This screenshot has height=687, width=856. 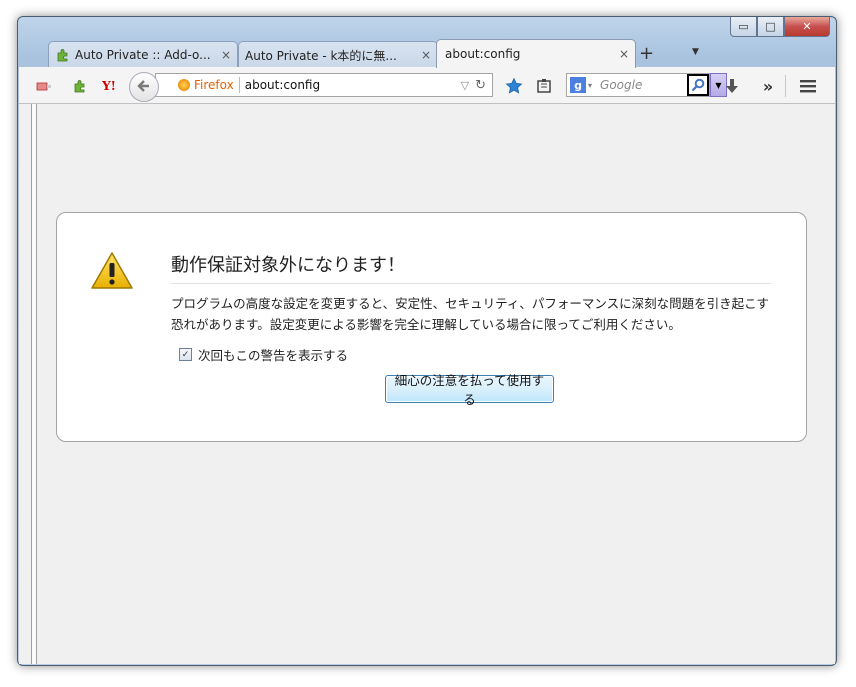 What do you see at coordinates (80, 86) in the screenshot?
I see `addons-puzzle-icon` at bounding box center [80, 86].